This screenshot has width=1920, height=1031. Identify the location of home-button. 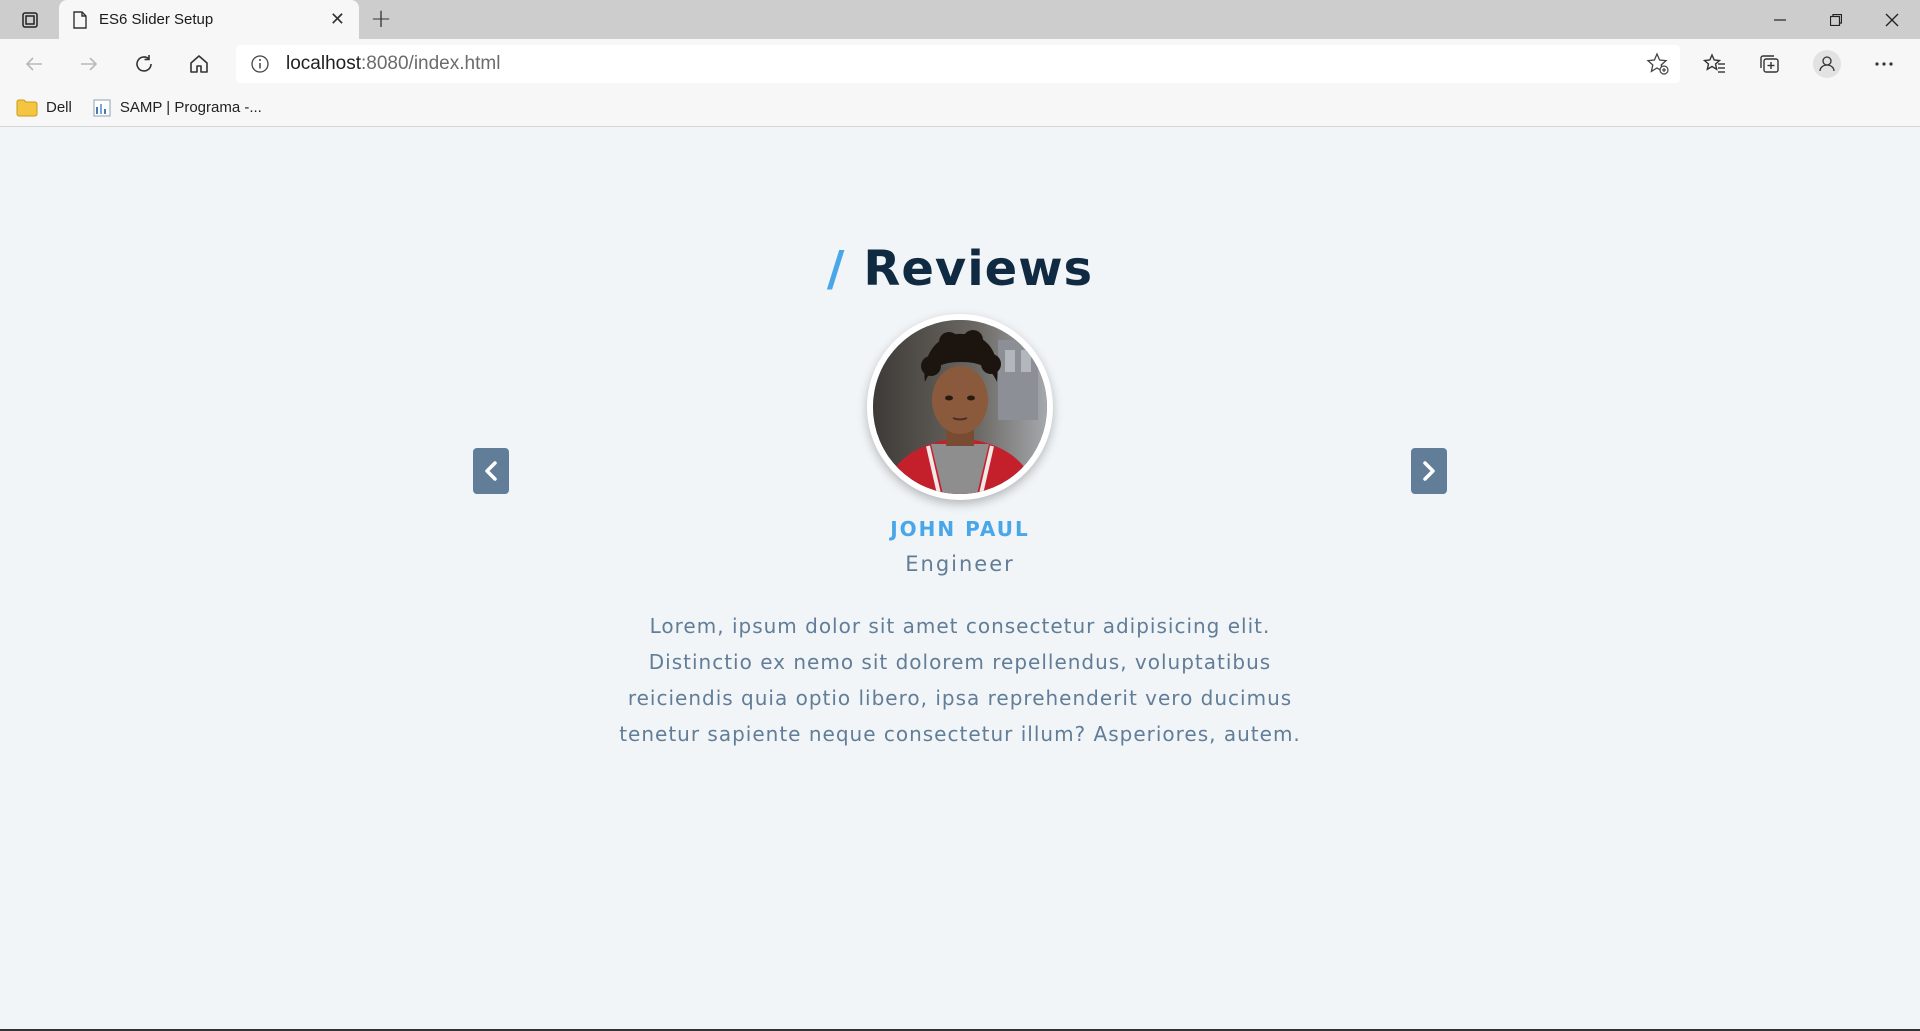
(199, 64).